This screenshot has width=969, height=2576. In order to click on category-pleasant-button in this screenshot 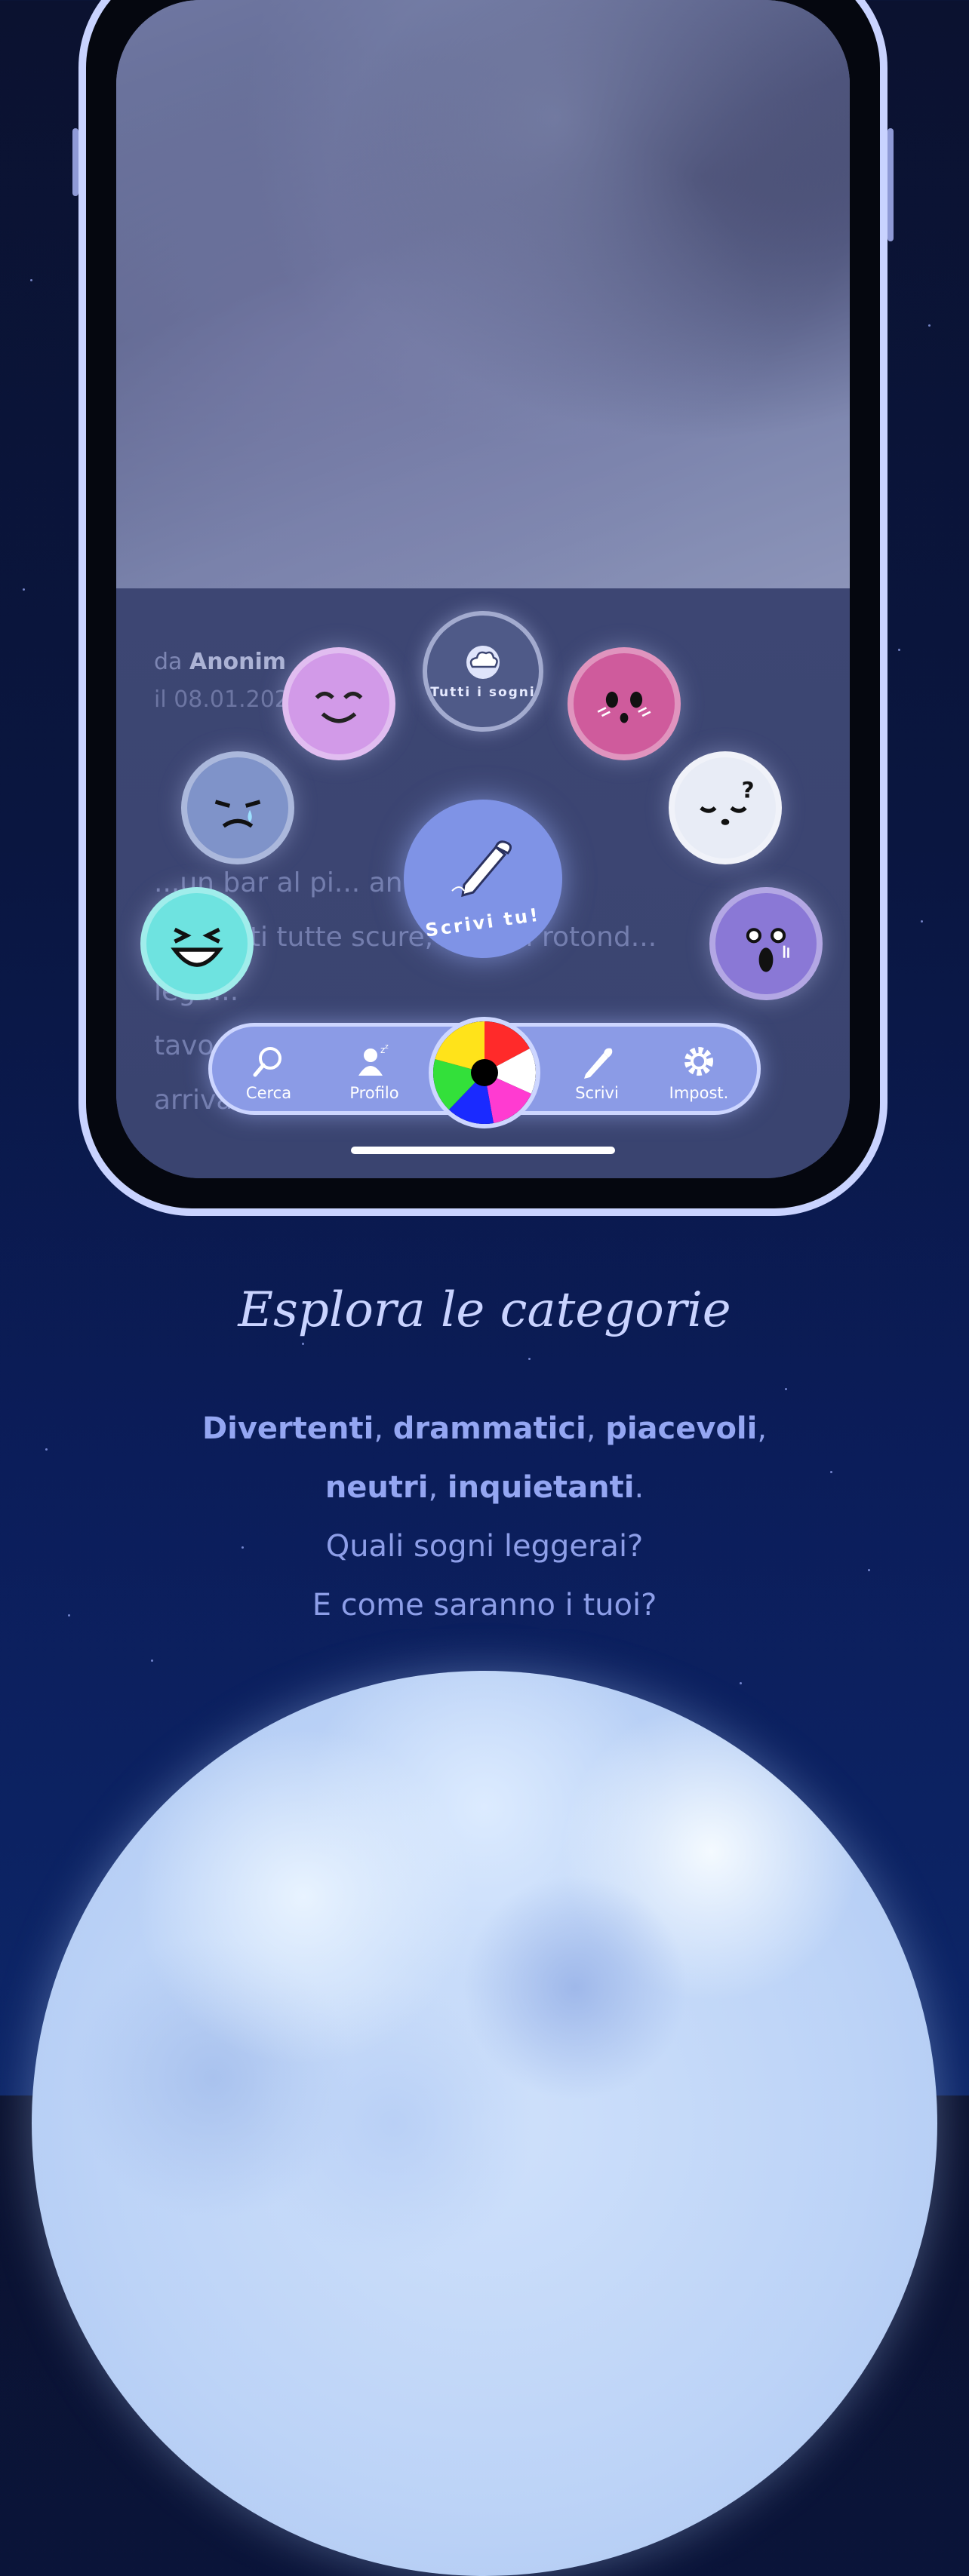, I will do `click(338, 703)`.